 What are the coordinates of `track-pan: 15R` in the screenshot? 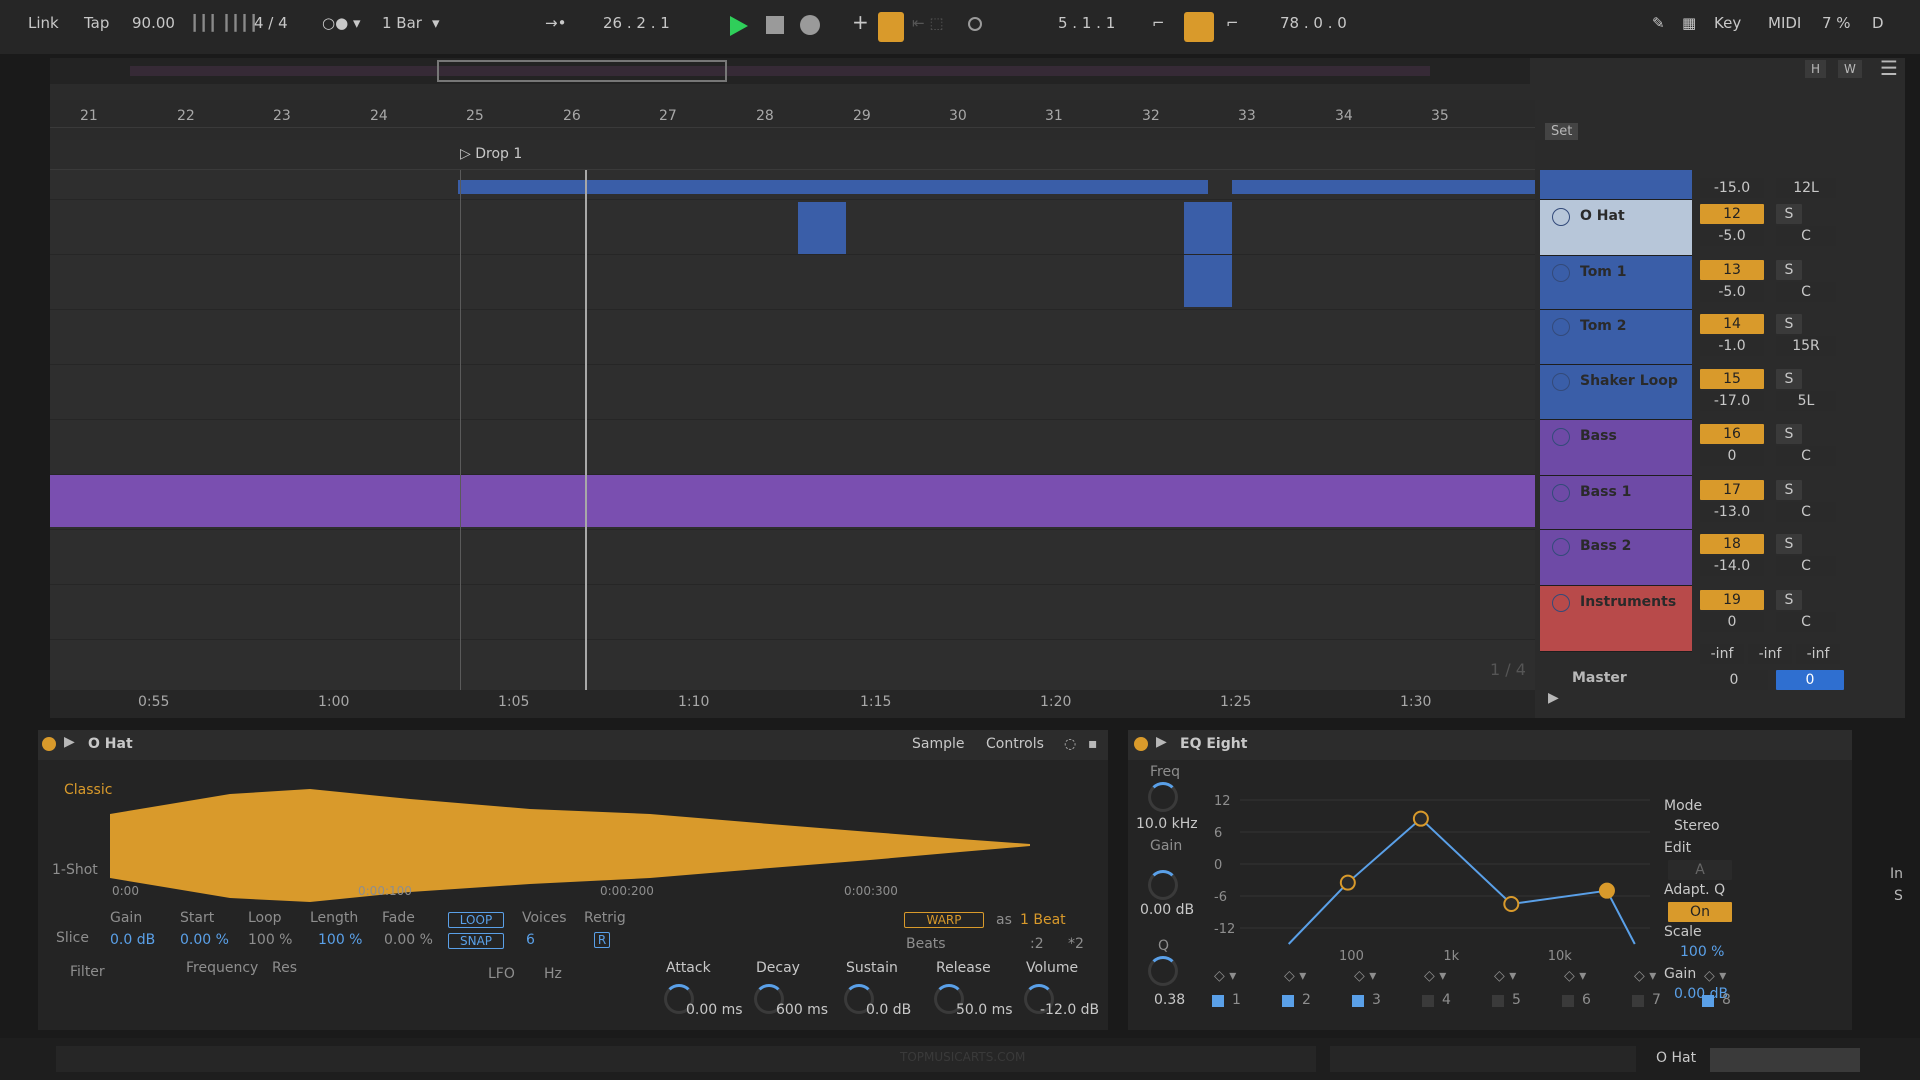 It's located at (1806, 346).